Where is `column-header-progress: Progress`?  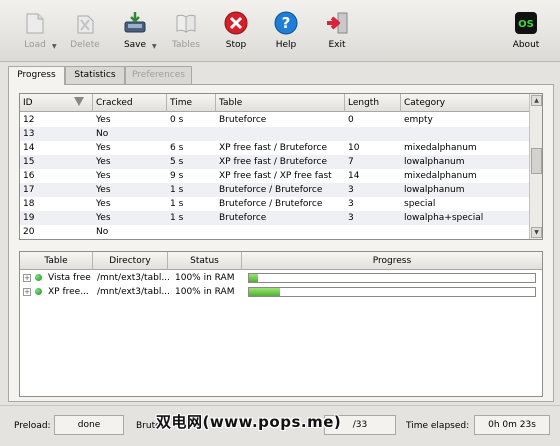
column-header-progress: Progress is located at coordinates (392, 261).